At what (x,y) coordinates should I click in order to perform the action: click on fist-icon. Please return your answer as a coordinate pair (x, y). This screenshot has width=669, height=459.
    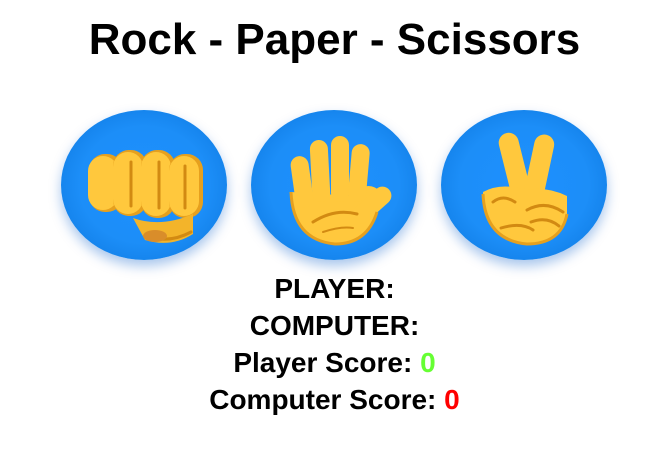
    Looking at the image, I should click on (145, 196).